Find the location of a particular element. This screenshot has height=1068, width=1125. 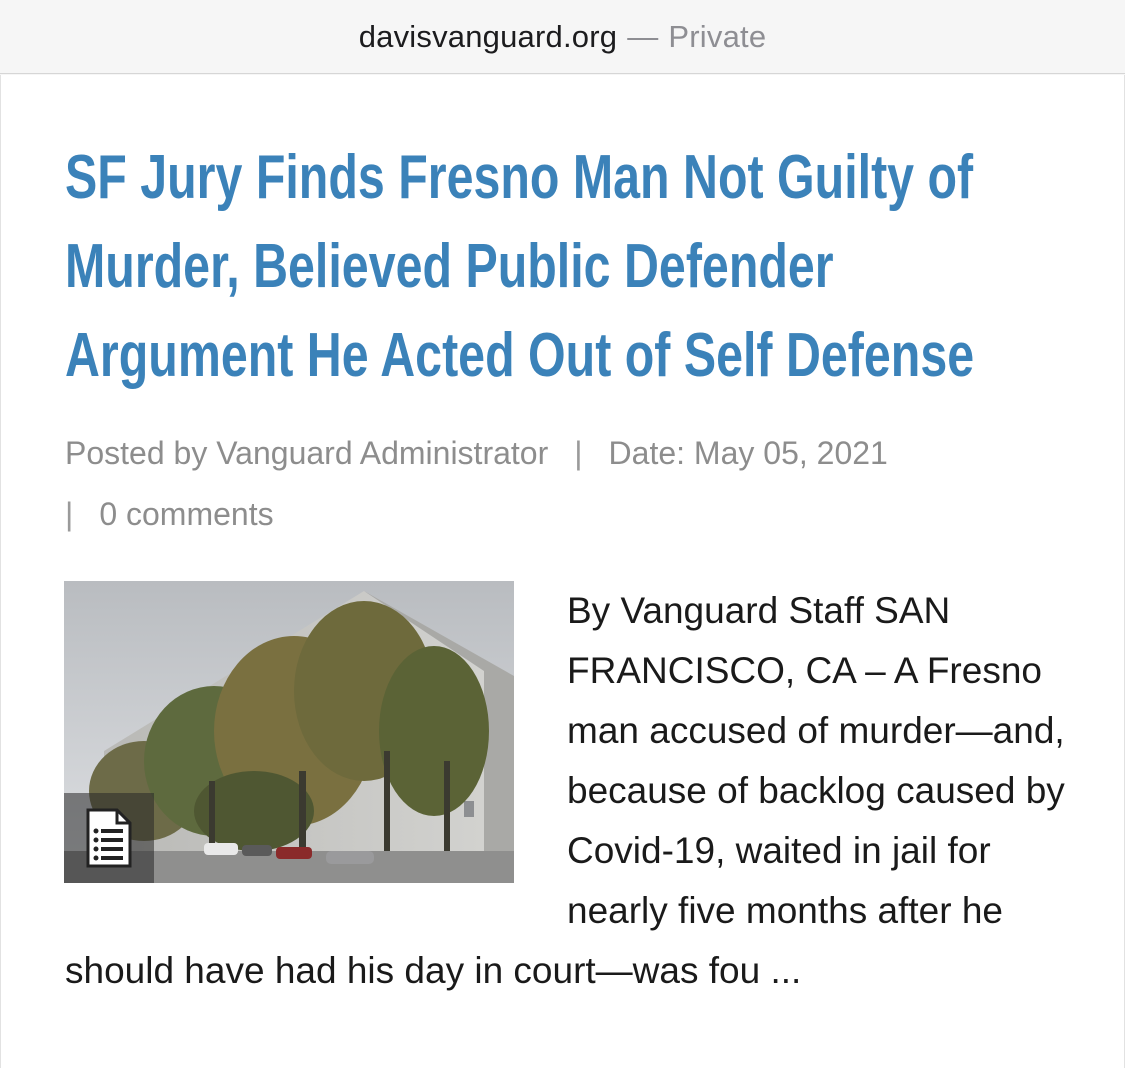

comments-link: 0 comments is located at coordinates (186, 514).